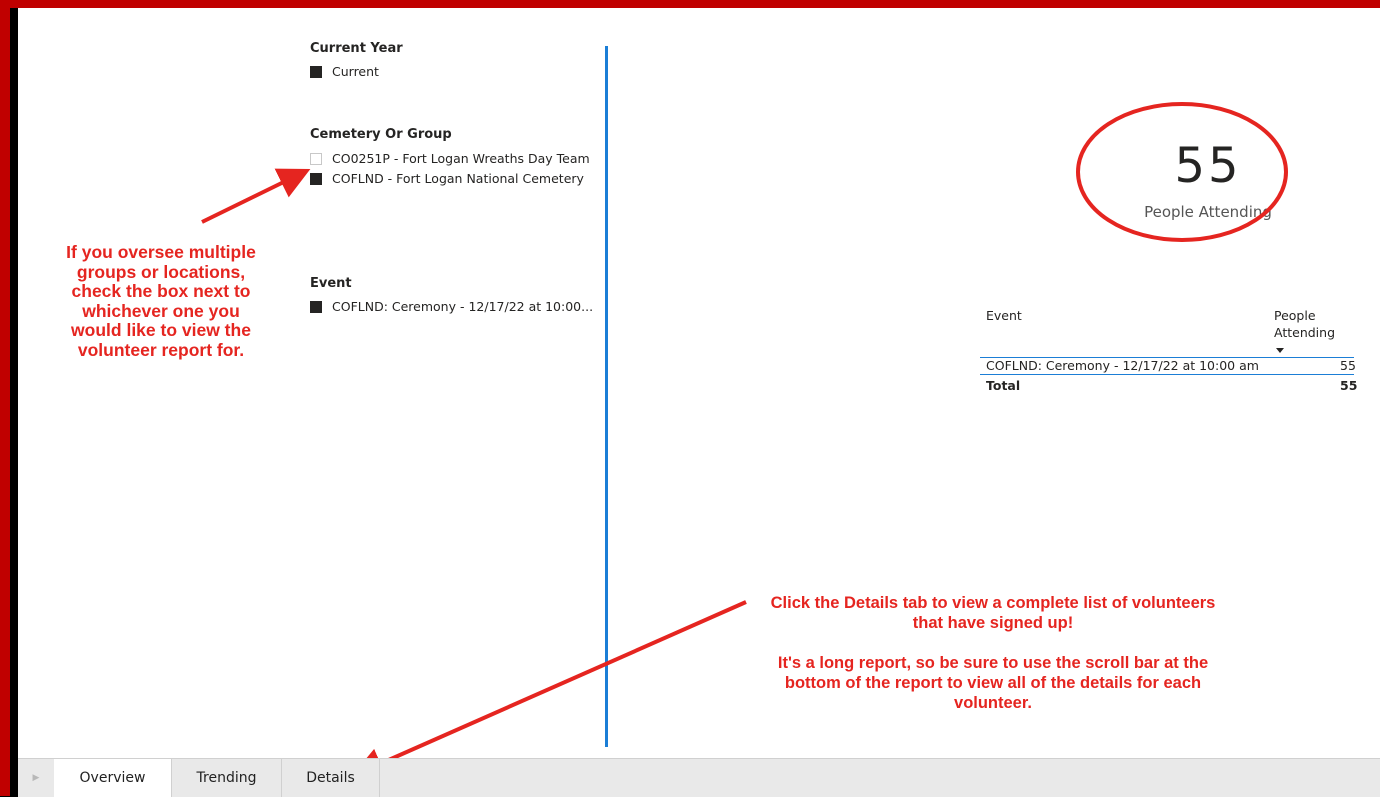 This screenshot has height=797, width=1380. What do you see at coordinates (36, 778) in the screenshot?
I see `tab-scroll-left-icon: ▶` at bounding box center [36, 778].